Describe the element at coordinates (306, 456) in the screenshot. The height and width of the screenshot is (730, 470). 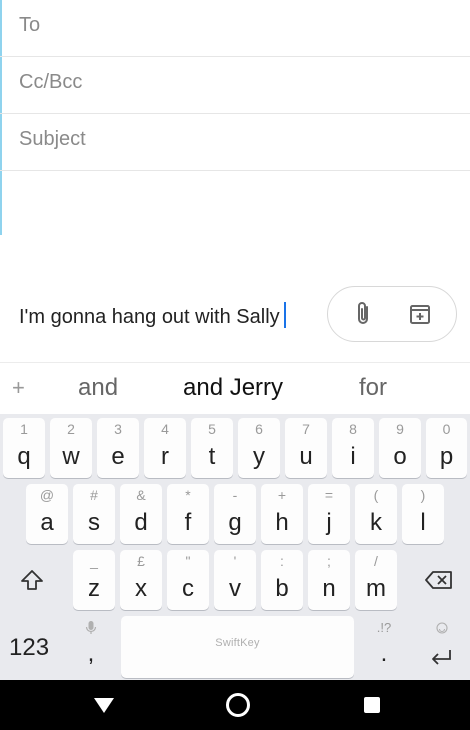
I see `key-label: u` at that location.